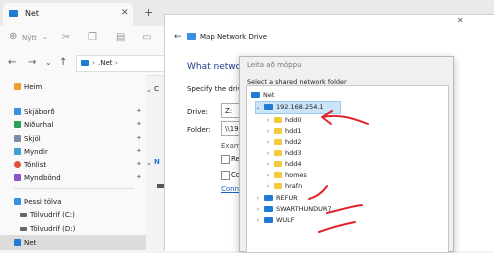 This screenshot has height=253, width=494. What do you see at coordinates (338, 171) in the screenshot?
I see `annotation-overlay` at bounding box center [338, 171].